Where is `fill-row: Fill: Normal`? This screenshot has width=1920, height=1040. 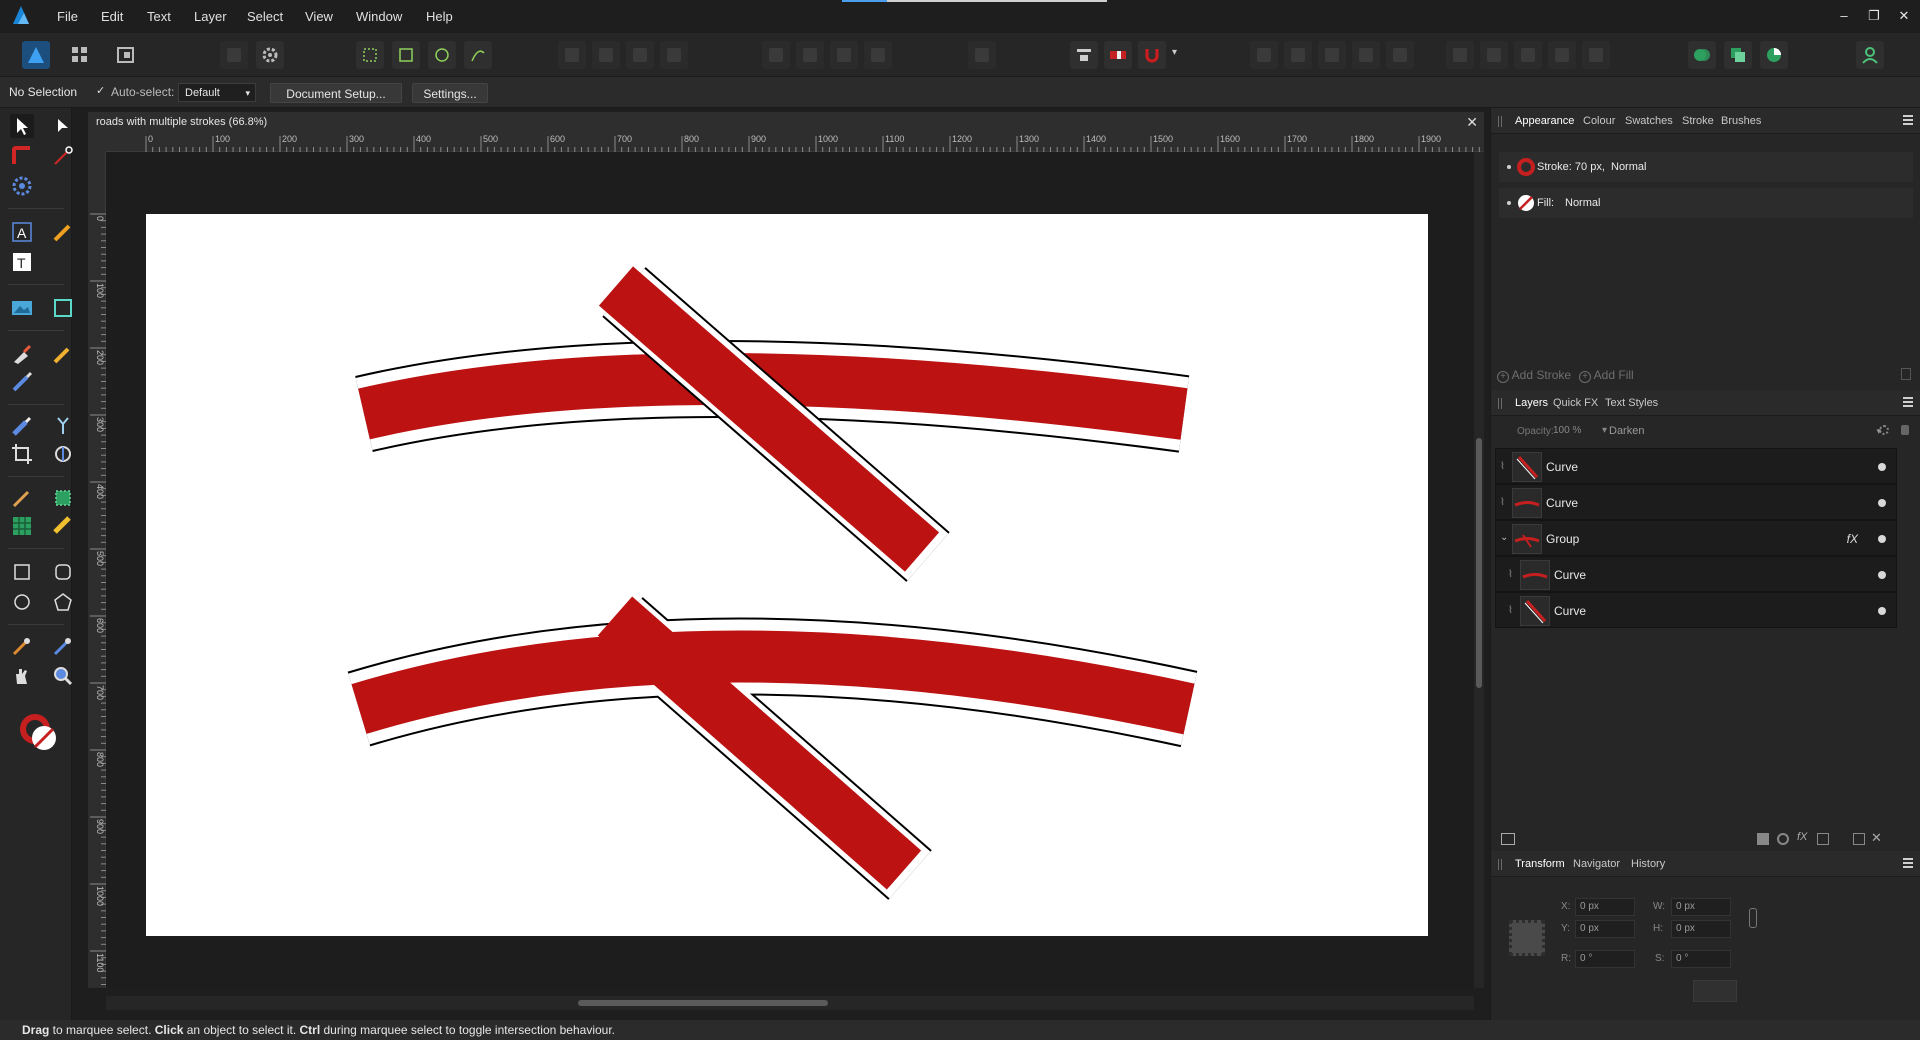
fill-row: Fill: Normal is located at coordinates (1706, 203).